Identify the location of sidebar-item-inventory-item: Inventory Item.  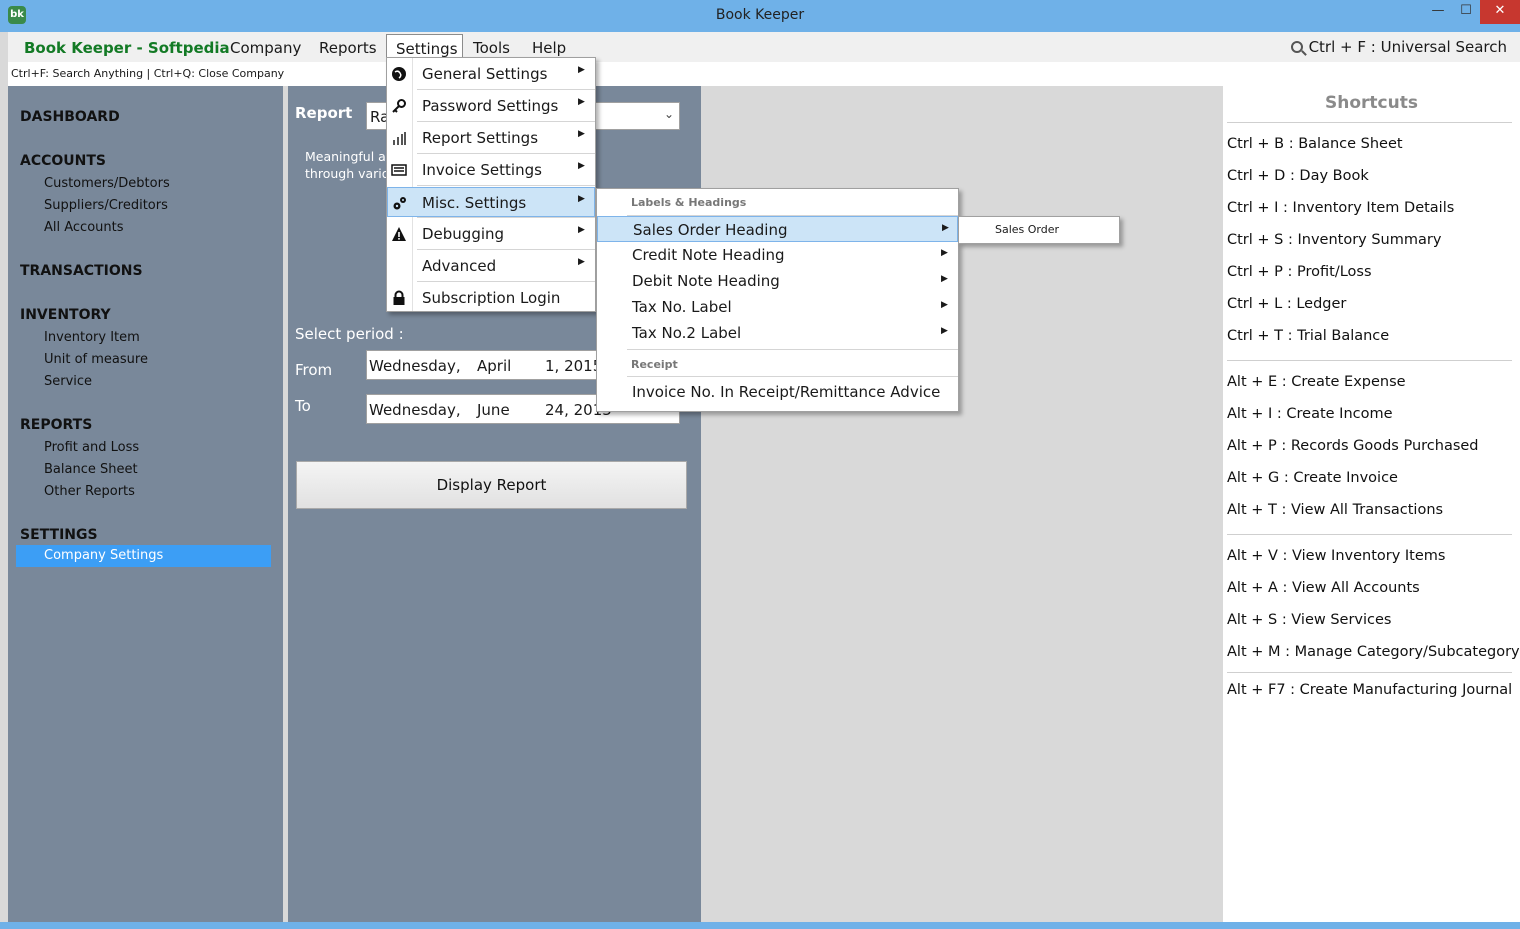
(92, 337).